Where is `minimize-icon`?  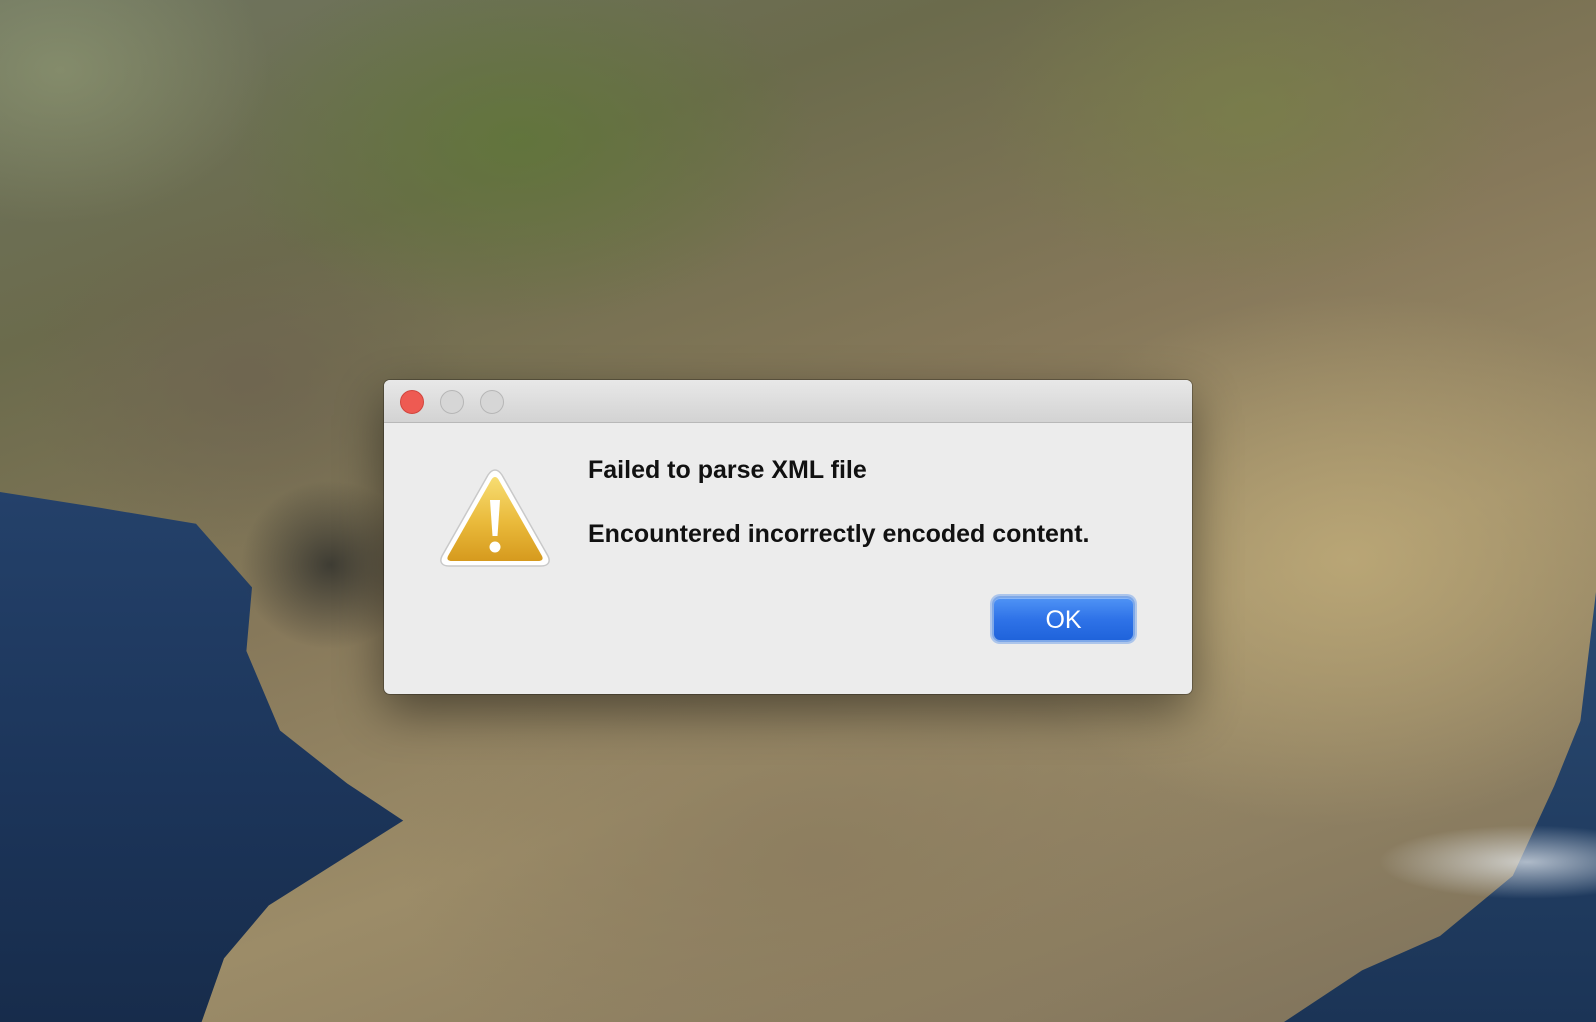 minimize-icon is located at coordinates (452, 402).